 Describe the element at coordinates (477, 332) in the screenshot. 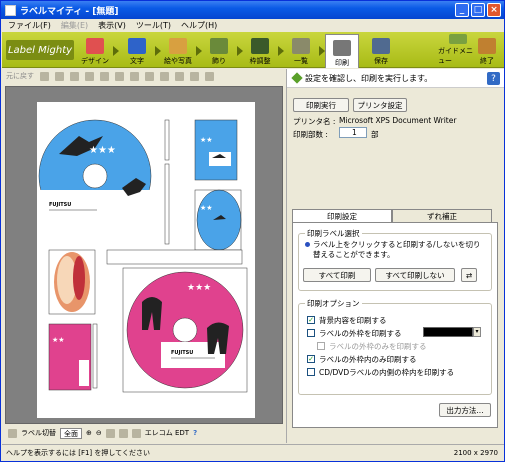

I see `chevron-down-icon: ▾` at that location.